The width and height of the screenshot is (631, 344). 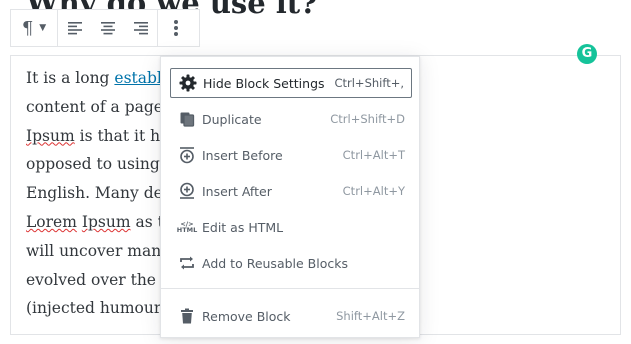 What do you see at coordinates (275, 263) in the screenshot?
I see `menu-item-label: Add to Reusable Blocks` at bounding box center [275, 263].